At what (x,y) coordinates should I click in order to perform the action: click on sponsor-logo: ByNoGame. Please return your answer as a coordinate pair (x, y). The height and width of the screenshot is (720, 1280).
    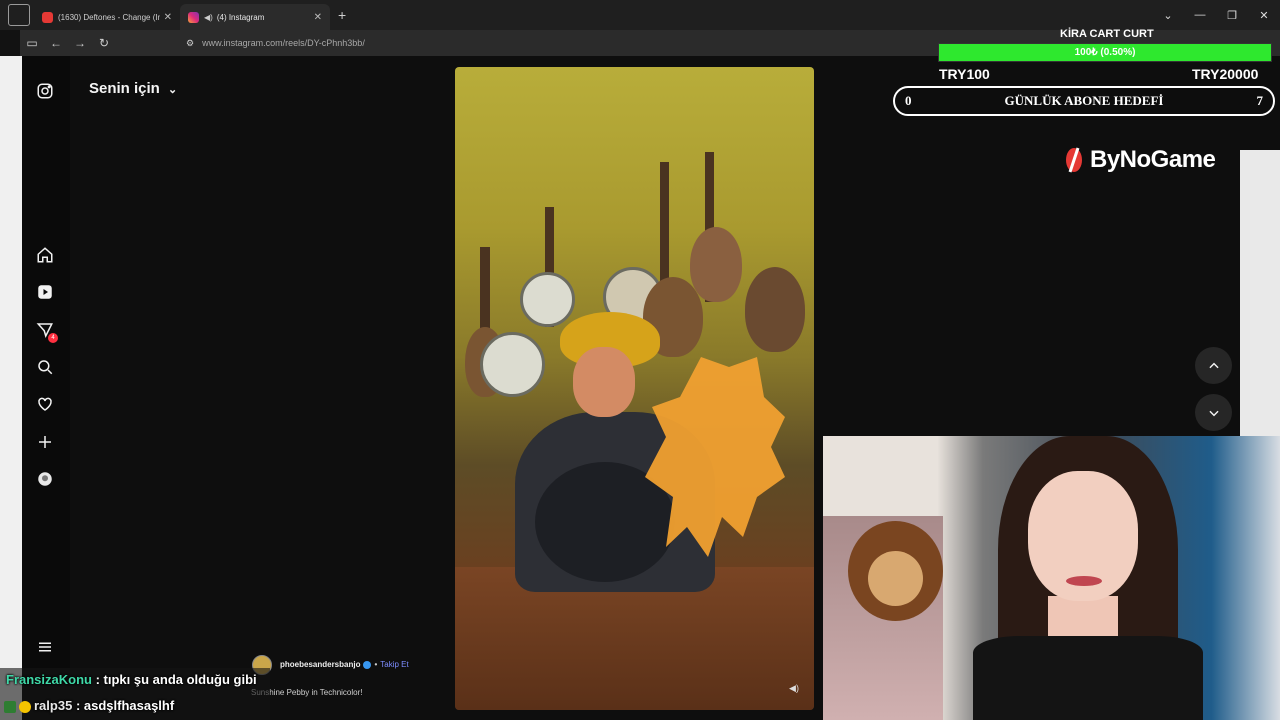
    Looking at the image, I should click on (1140, 160).